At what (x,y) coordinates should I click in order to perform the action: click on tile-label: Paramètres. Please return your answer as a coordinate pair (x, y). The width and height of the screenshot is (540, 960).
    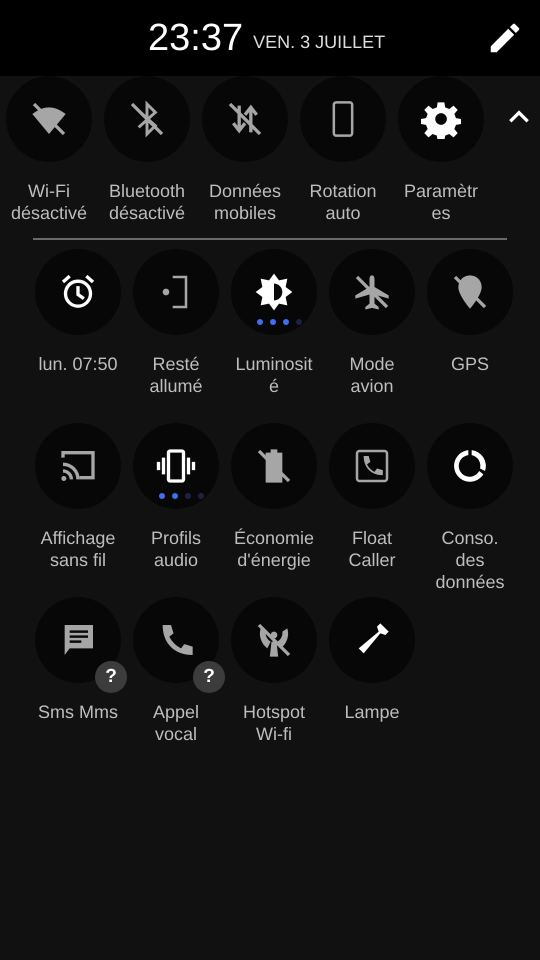
    Looking at the image, I should click on (441, 202).